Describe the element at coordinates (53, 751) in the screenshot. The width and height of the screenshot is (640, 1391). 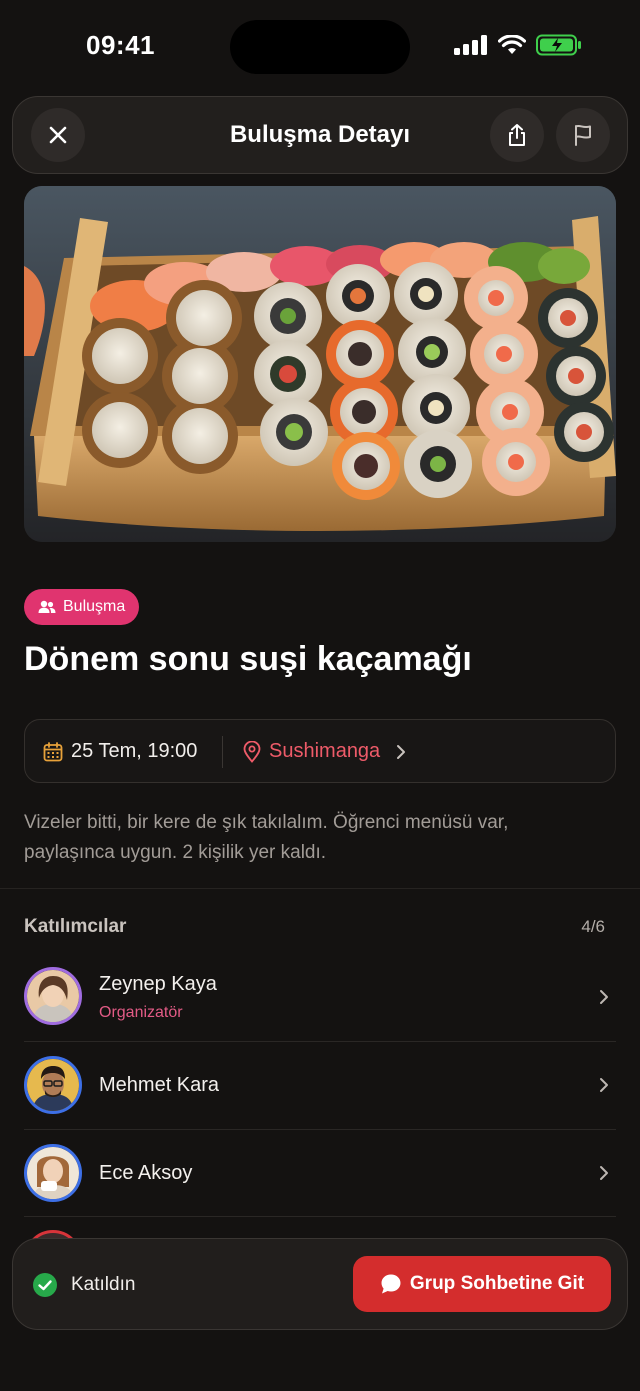
I see `calendar-icon` at that location.